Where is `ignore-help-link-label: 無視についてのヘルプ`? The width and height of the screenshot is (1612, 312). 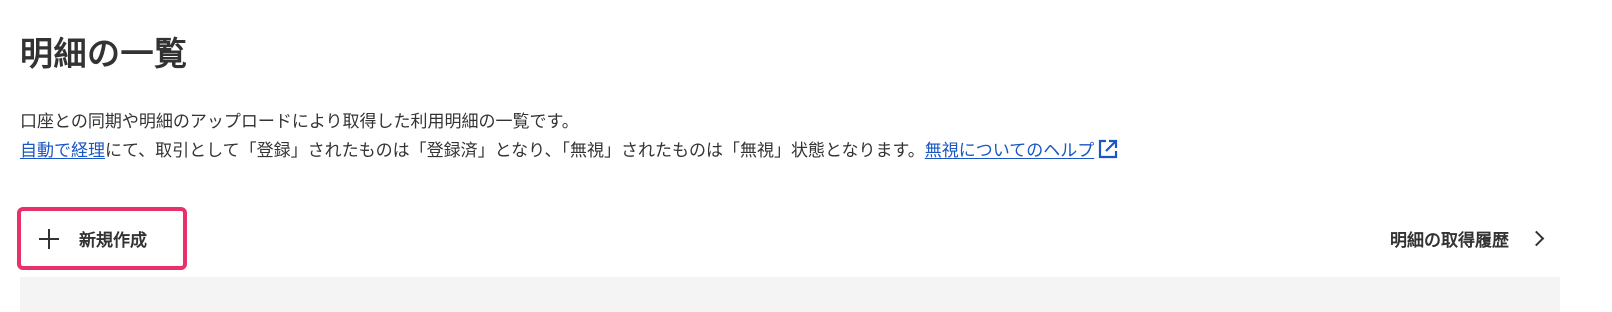 ignore-help-link-label: 無視についてのヘルプ is located at coordinates (1009, 151).